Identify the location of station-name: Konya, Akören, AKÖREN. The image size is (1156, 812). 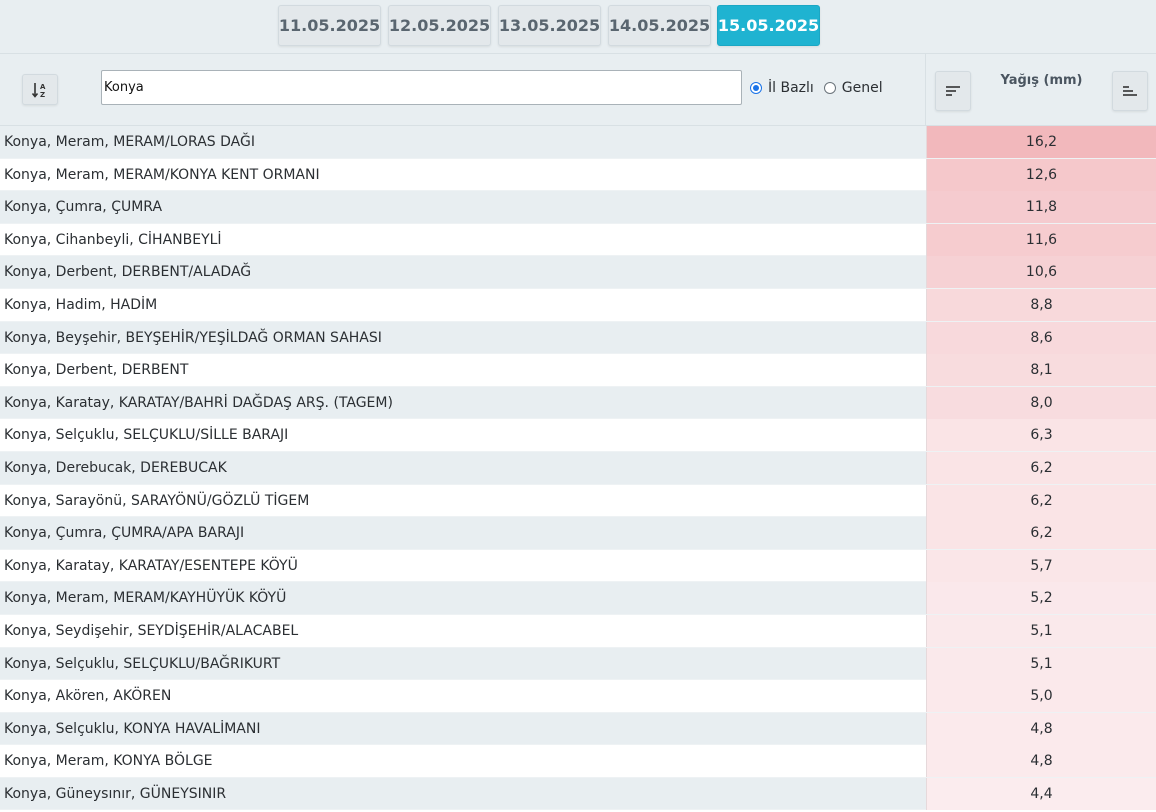
(88, 696).